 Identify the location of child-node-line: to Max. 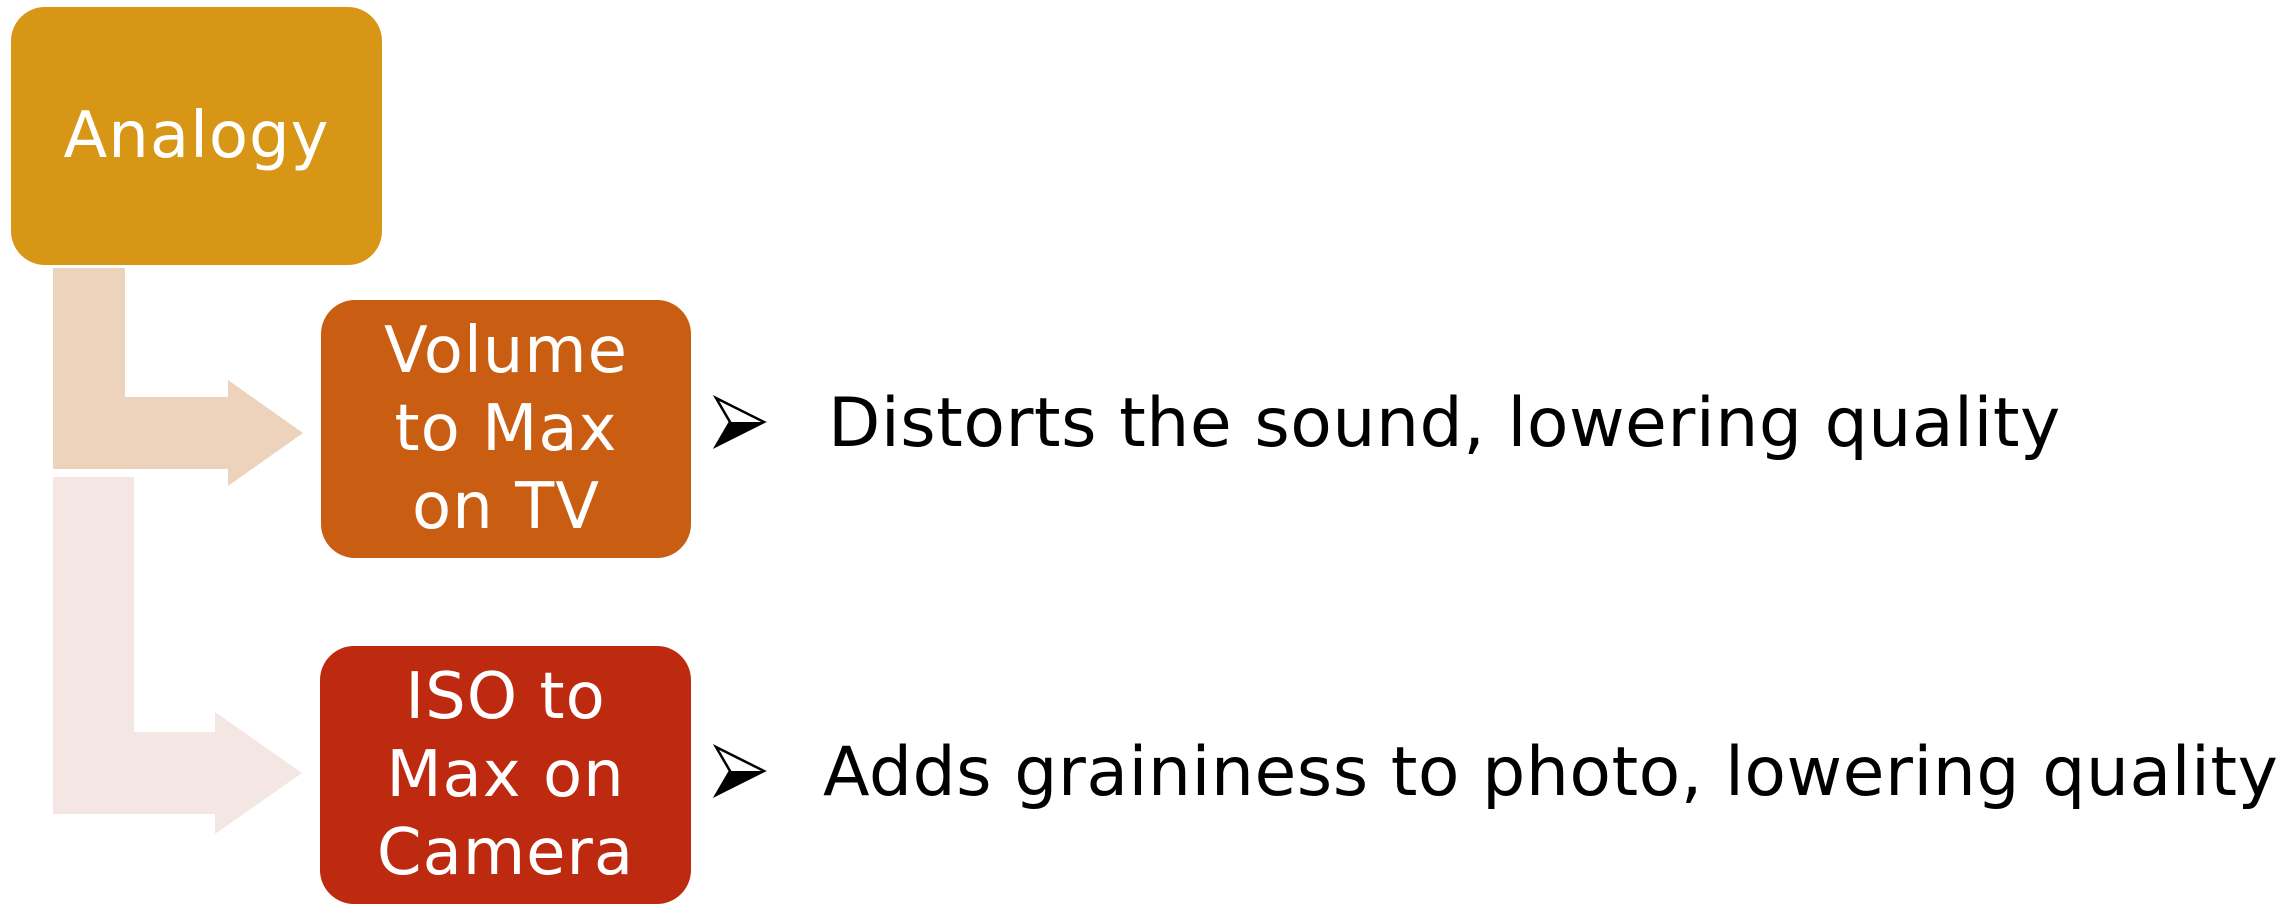
(506, 429).